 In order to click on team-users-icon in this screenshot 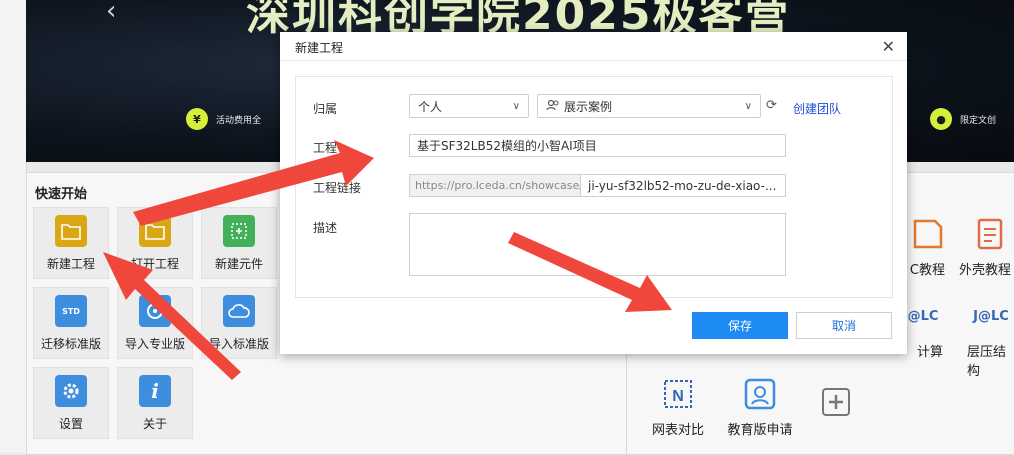, I will do `click(553, 106)`.